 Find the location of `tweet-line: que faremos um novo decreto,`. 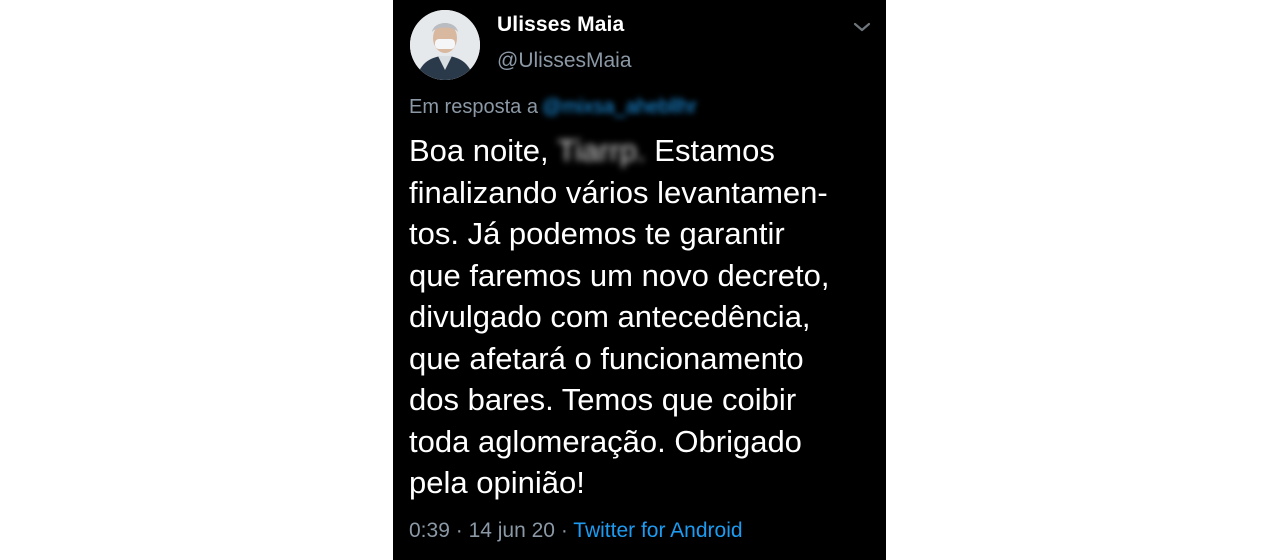

tweet-line: que faremos um novo decreto, is located at coordinates (619, 275).